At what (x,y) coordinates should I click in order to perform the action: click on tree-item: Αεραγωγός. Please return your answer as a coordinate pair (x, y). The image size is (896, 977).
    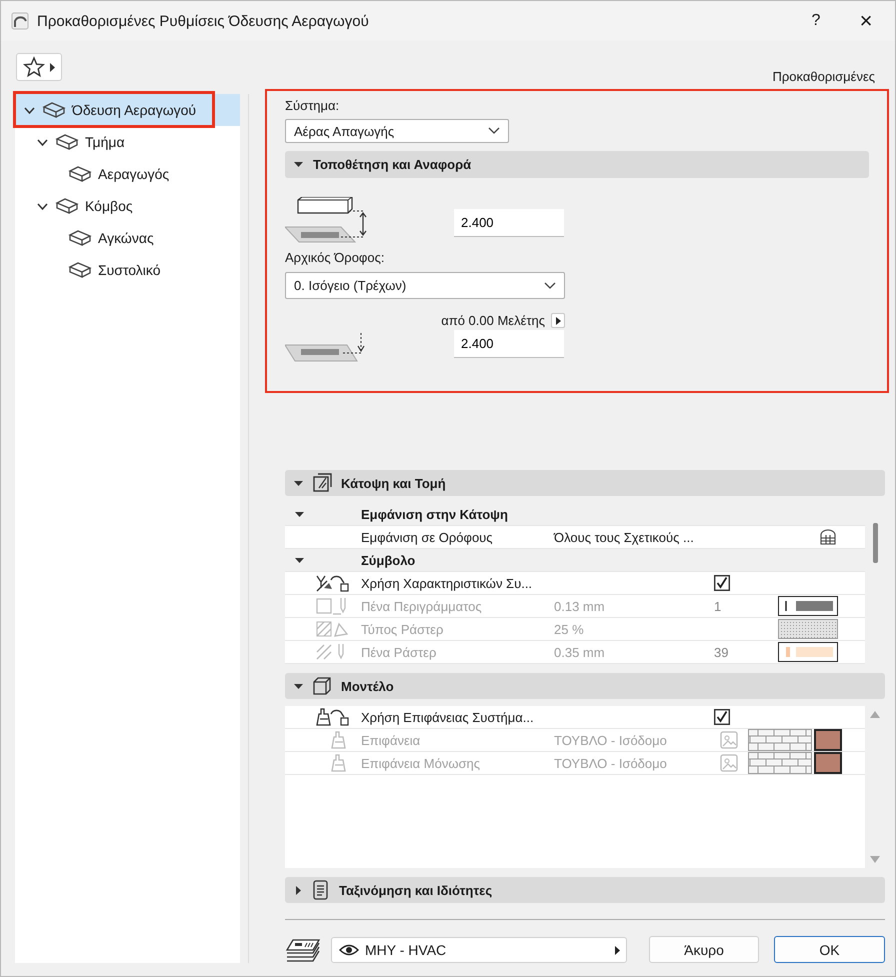
    Looking at the image, I should click on (127, 174).